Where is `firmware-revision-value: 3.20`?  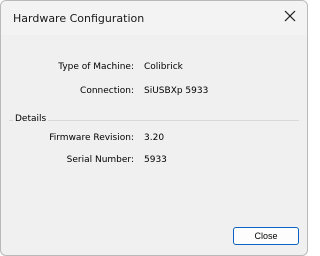
firmware-revision-value: 3.20 is located at coordinates (154, 138).